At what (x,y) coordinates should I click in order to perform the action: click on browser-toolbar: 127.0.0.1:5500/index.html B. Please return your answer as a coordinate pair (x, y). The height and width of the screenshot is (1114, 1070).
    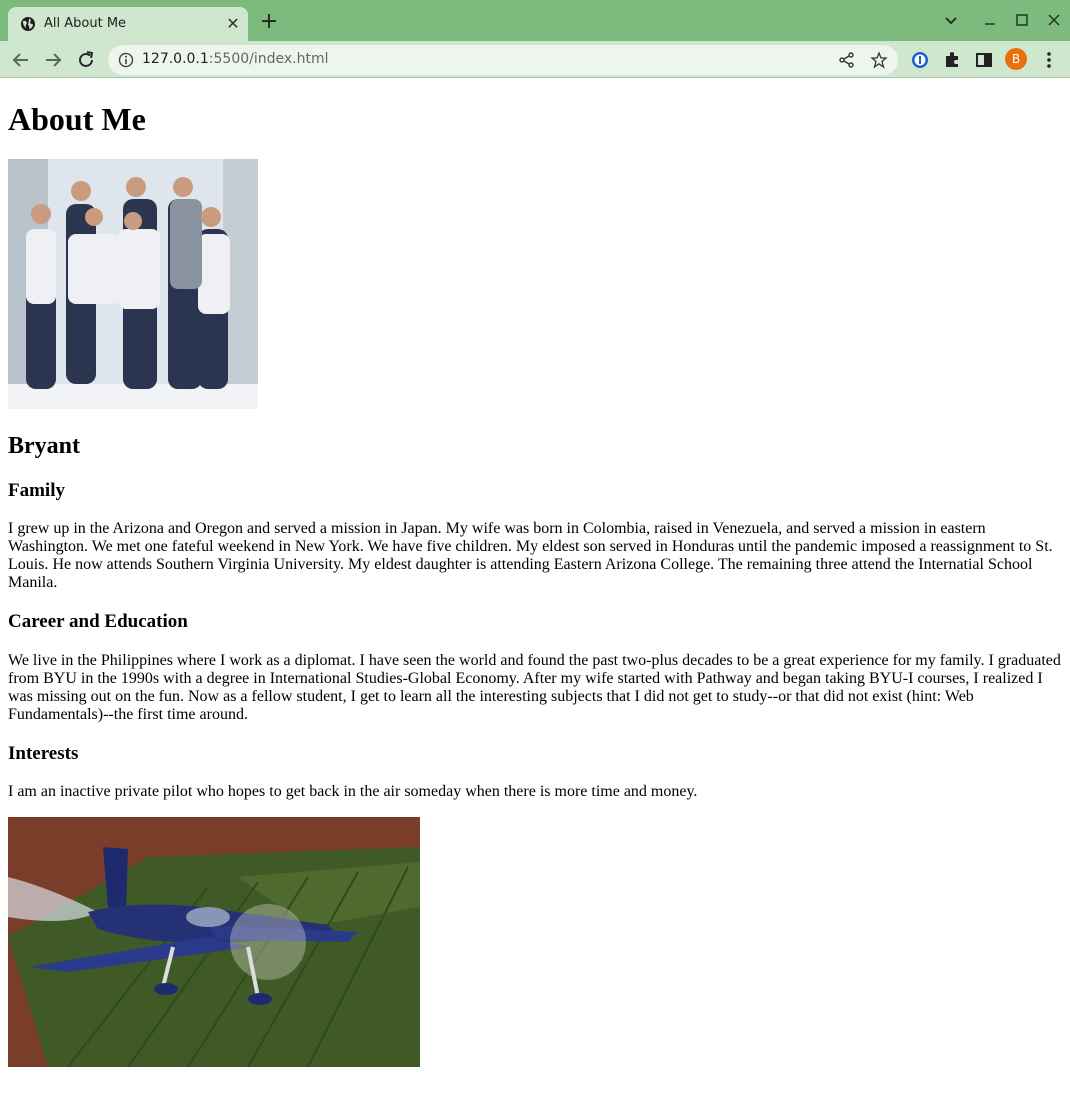
    Looking at the image, I should click on (535, 59).